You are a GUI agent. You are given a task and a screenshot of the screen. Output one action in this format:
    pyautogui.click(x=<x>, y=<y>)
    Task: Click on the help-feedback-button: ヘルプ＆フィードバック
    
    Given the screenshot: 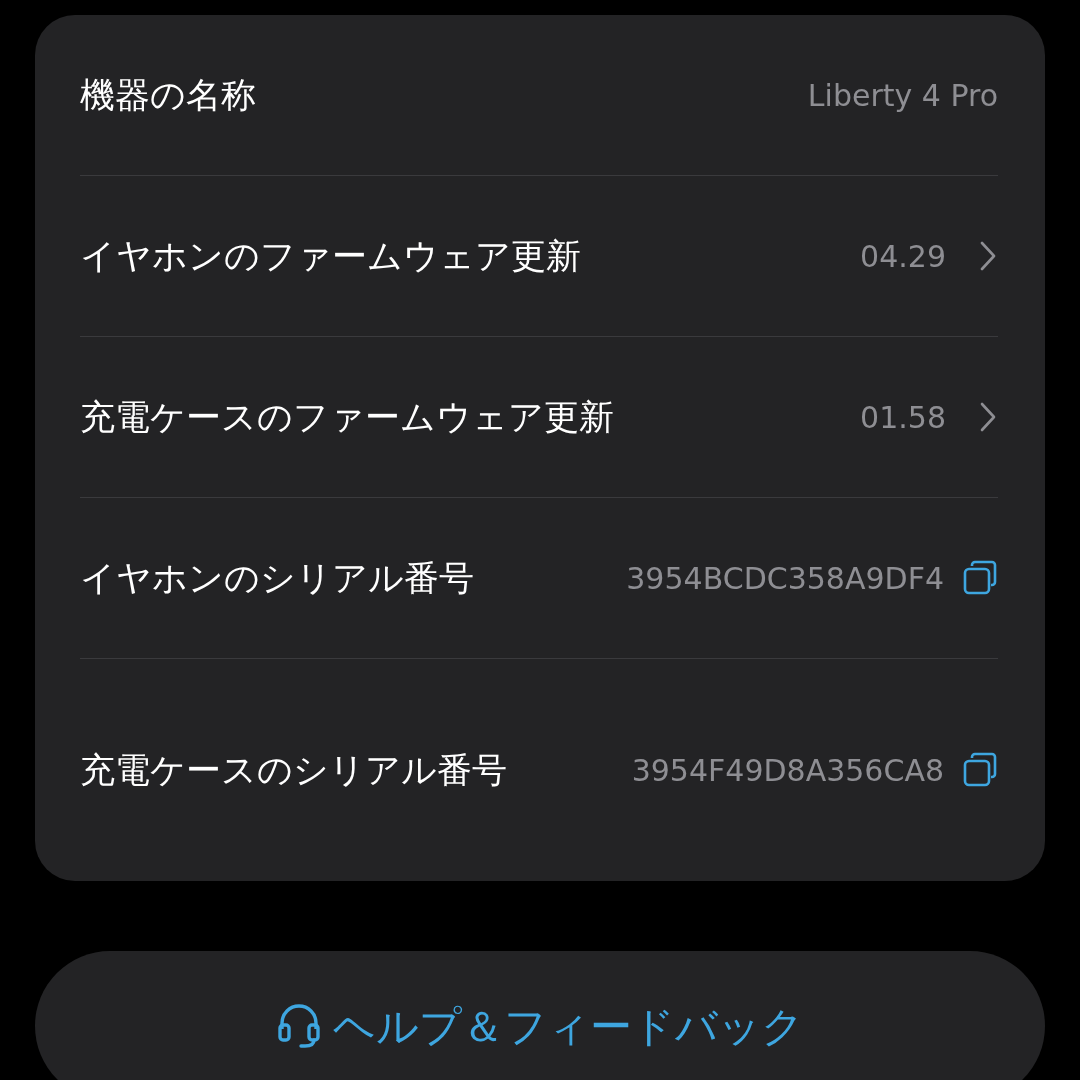 What is the action you would take?
    pyautogui.click(x=540, y=1015)
    